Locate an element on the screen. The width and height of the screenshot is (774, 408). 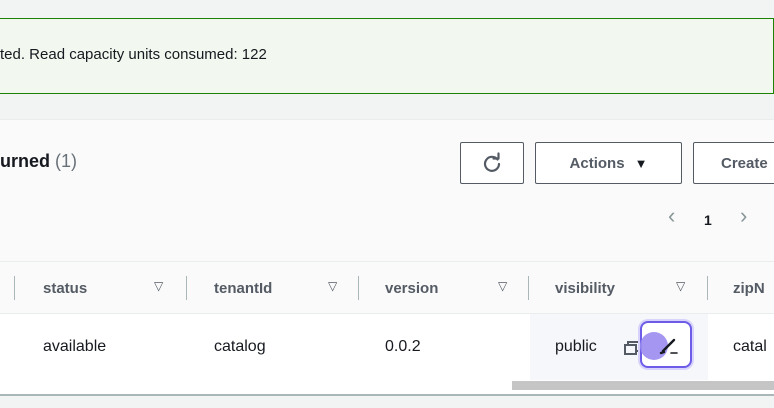
cell-version: 0.0.2 is located at coordinates (403, 346).